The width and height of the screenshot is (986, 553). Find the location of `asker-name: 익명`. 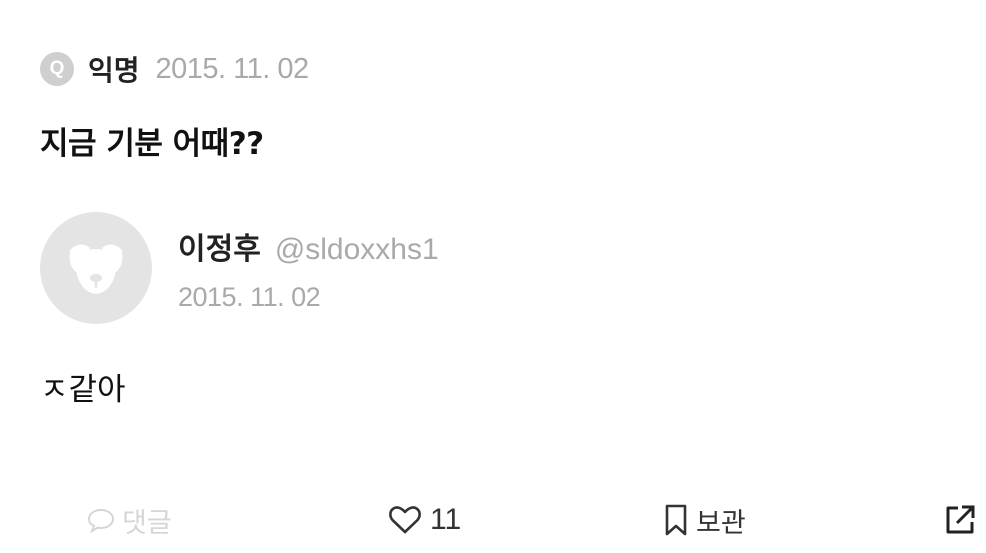

asker-name: 익명 is located at coordinates (114, 70).